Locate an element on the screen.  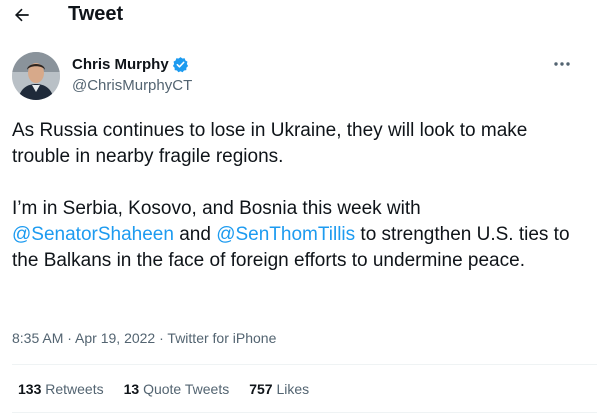
mention-senthomtillis: @SenThomTillis is located at coordinates (285, 234).